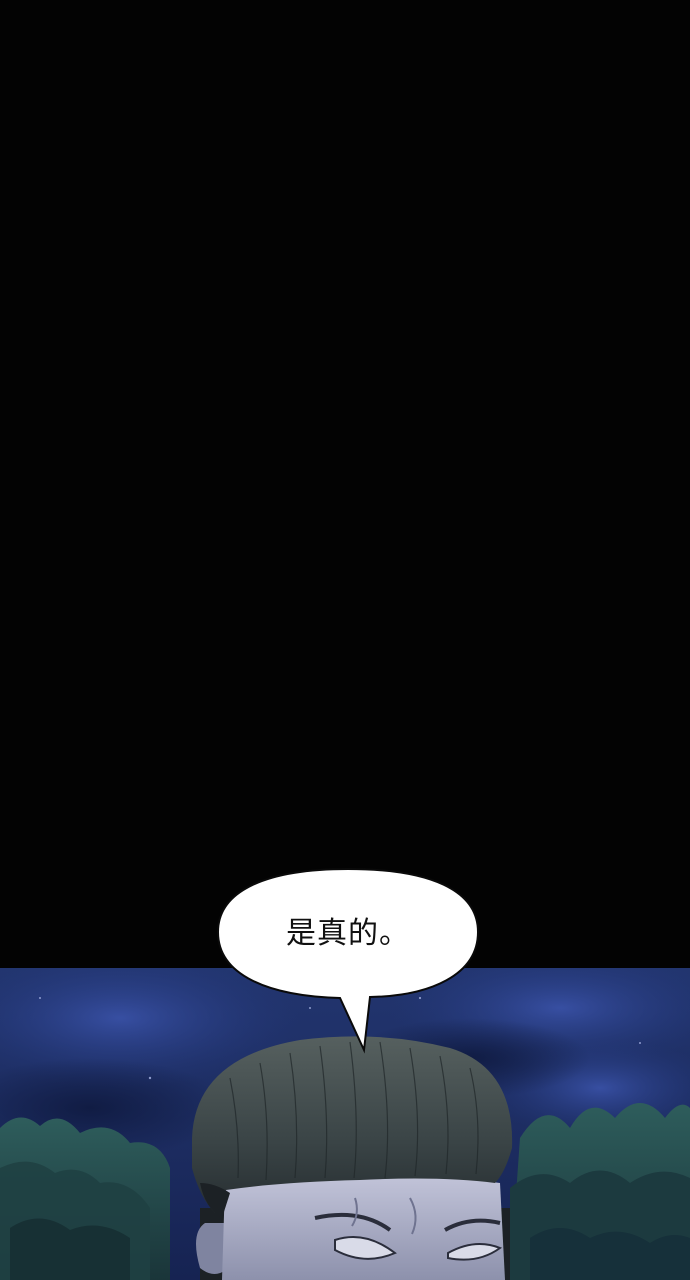 The height and width of the screenshot is (1280, 690). What do you see at coordinates (348, 933) in the screenshot?
I see `speech-text: 是真的。` at bounding box center [348, 933].